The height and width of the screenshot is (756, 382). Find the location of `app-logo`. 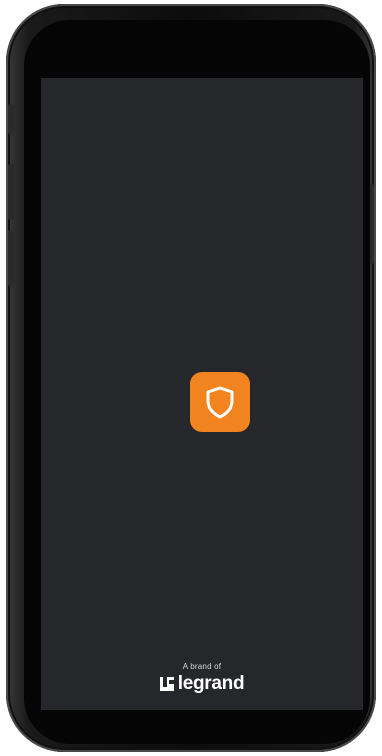

app-logo is located at coordinates (220, 402).